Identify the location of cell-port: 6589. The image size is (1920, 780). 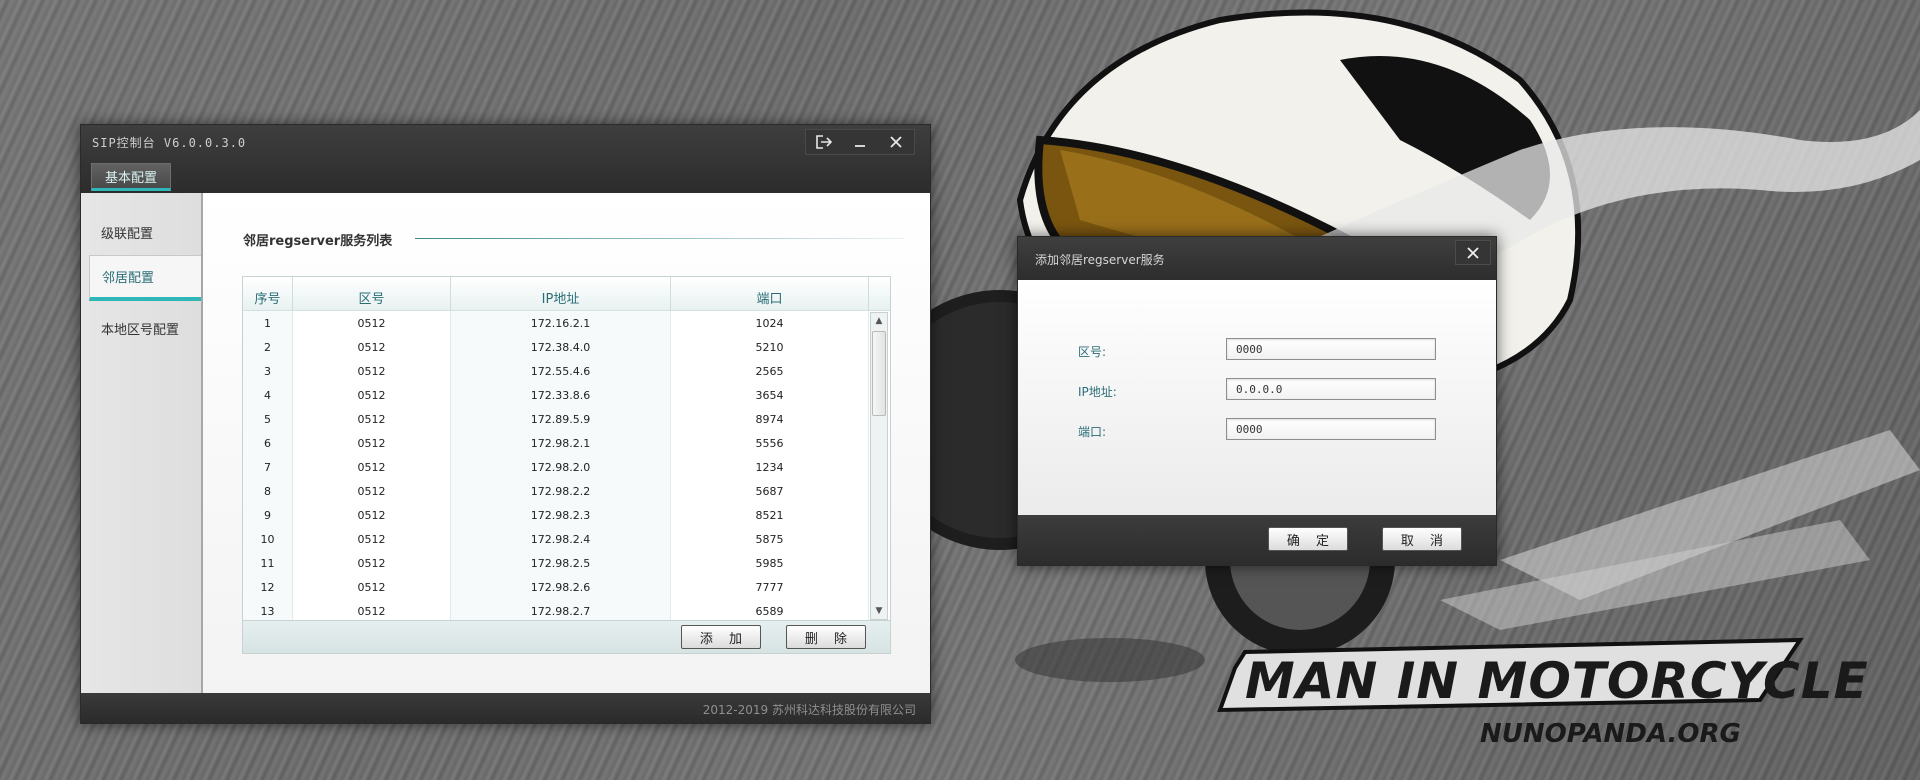
(770, 610).